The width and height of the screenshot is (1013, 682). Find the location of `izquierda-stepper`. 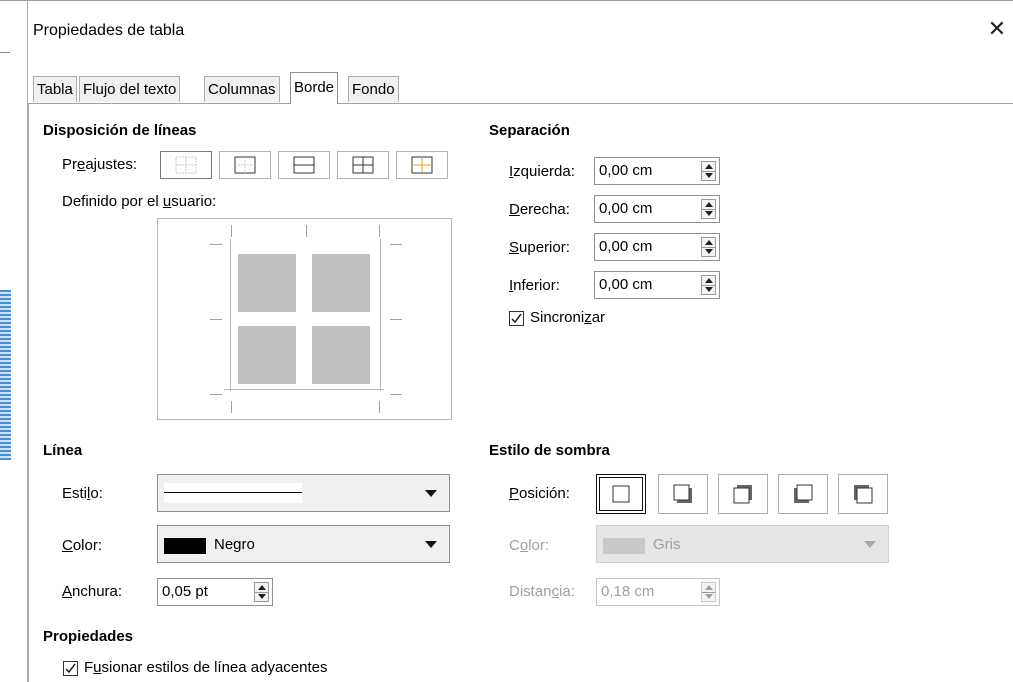

izquierda-stepper is located at coordinates (708, 171).